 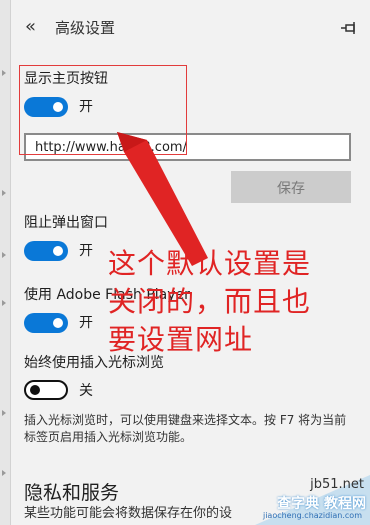 What do you see at coordinates (210, 263) in the screenshot?
I see `annotation-line: 这个默认设置是` at bounding box center [210, 263].